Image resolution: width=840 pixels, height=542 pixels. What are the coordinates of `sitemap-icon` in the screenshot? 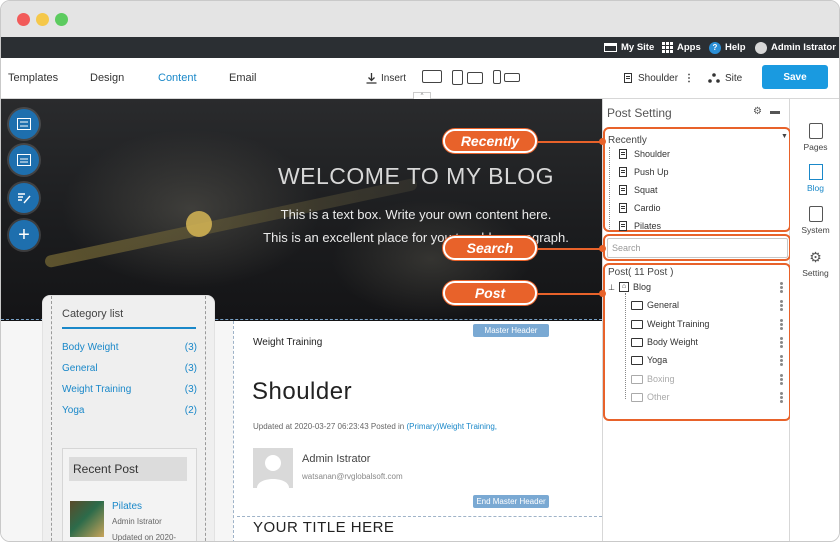 It's located at (714, 78).